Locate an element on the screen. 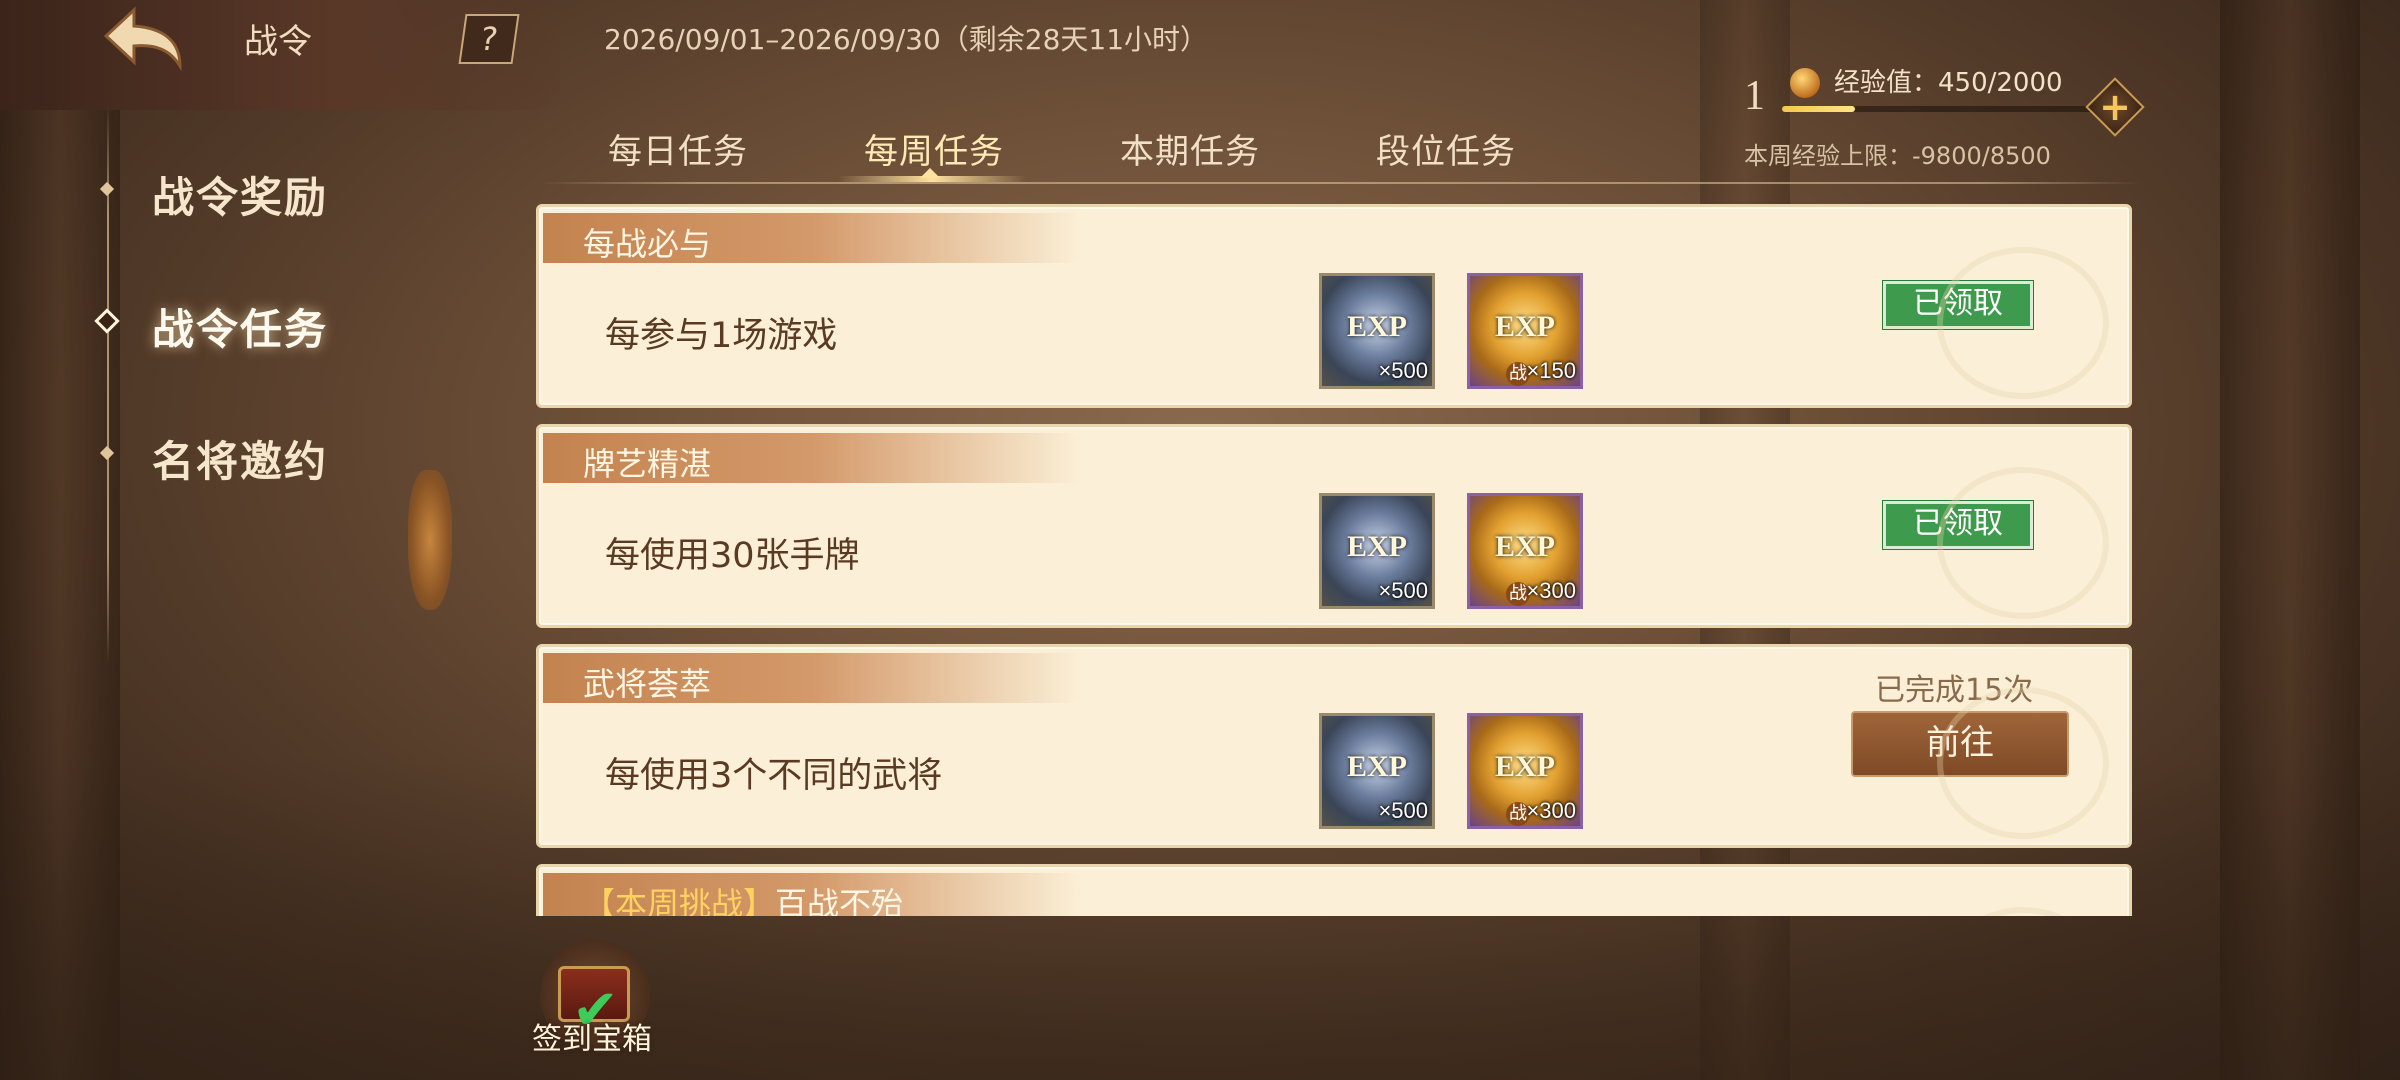  sidebar-item-label: 名将邀约 is located at coordinates (240, 461).